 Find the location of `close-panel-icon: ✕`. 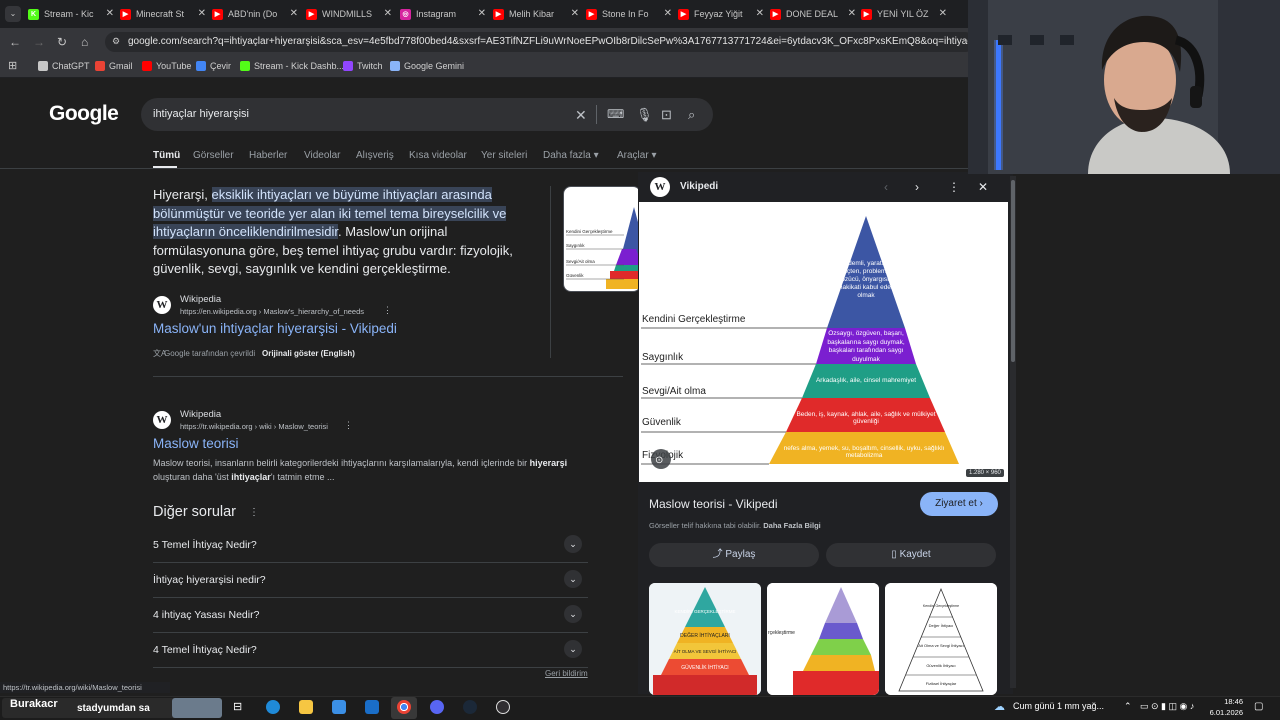

close-panel-icon: ✕ is located at coordinates (983, 187).